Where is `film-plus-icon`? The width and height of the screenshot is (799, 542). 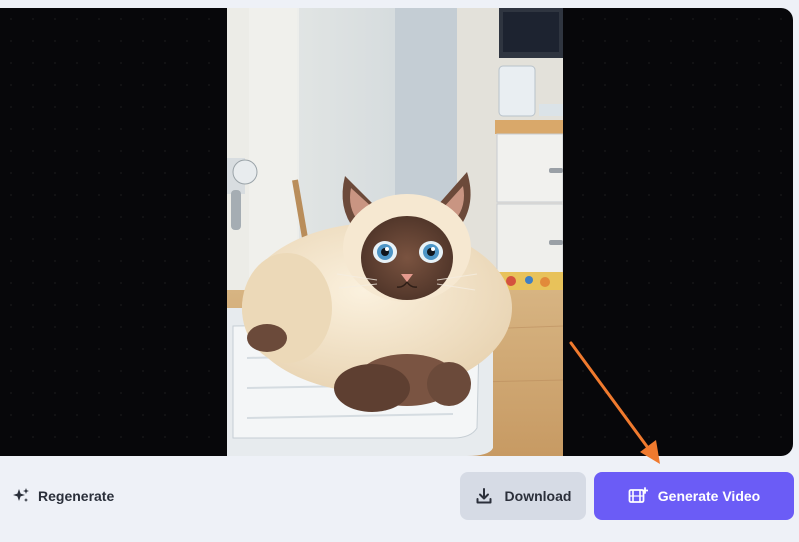
film-plus-icon is located at coordinates (638, 496).